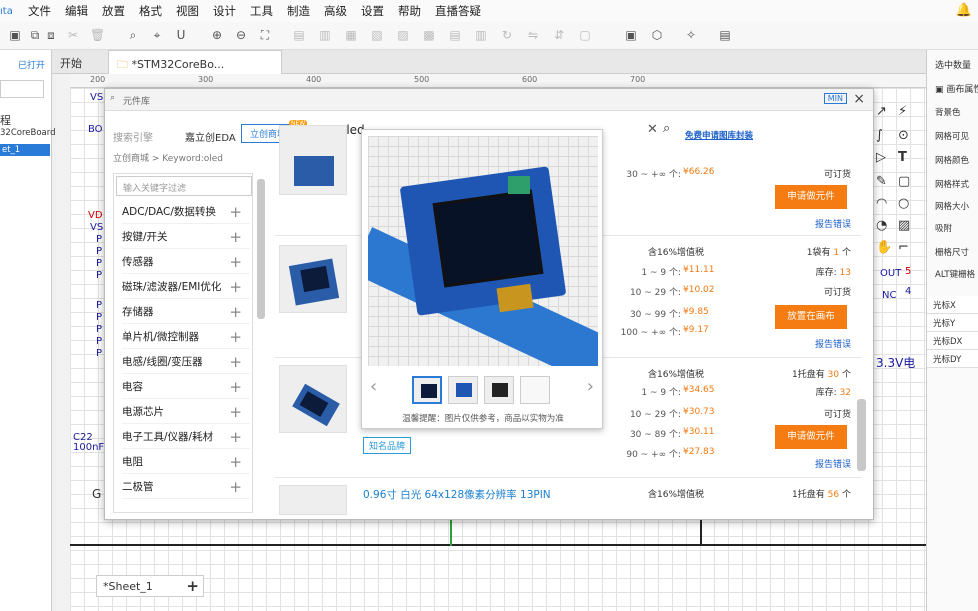  What do you see at coordinates (409, 11) in the screenshot?
I see `menu-help: 帮助` at bounding box center [409, 11].